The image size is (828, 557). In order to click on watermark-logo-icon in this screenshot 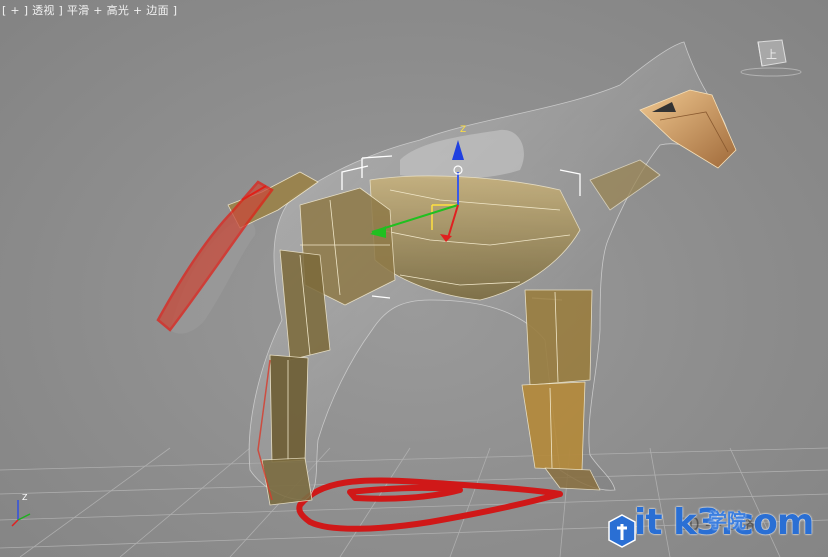, I will do `click(622, 531)`.